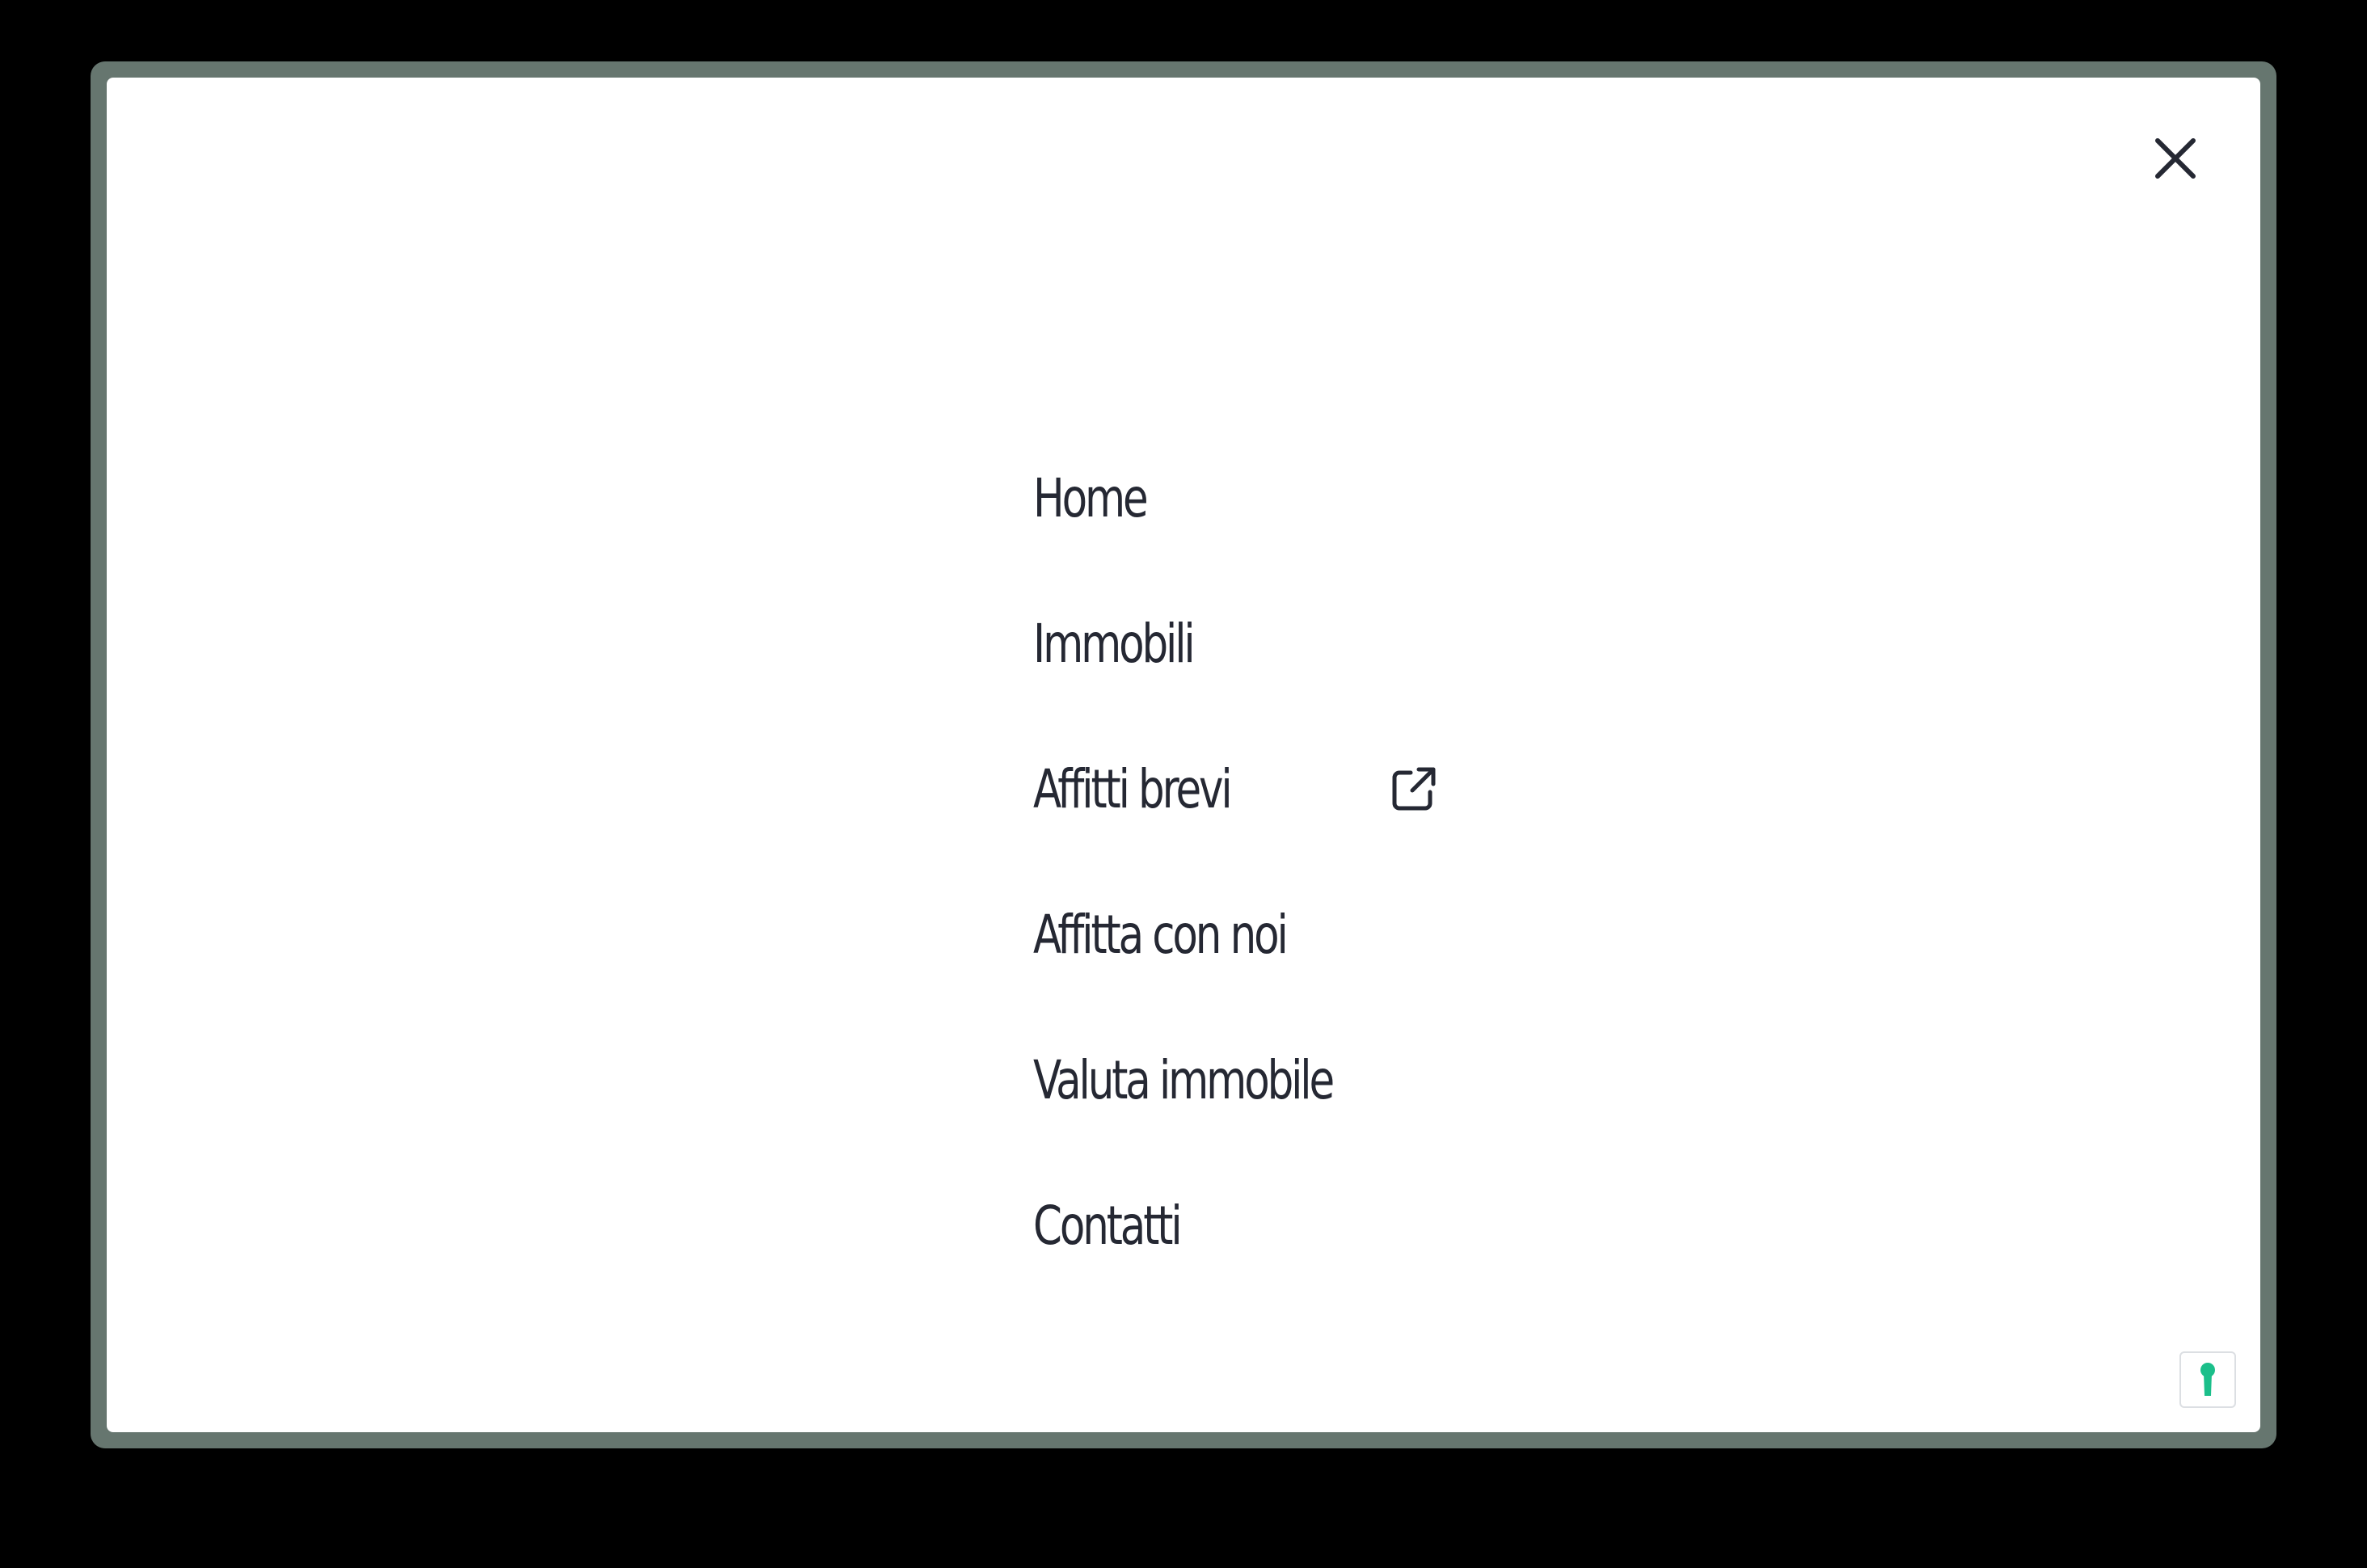 This screenshot has width=2367, height=1568. Describe the element at coordinates (1161, 934) in the screenshot. I see `nav-item-label: Affitta con noi` at that location.